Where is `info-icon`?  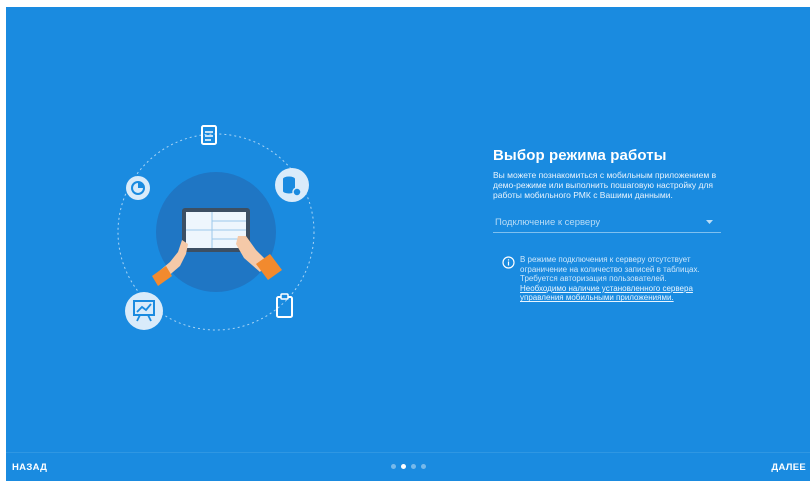 info-icon is located at coordinates (508, 262).